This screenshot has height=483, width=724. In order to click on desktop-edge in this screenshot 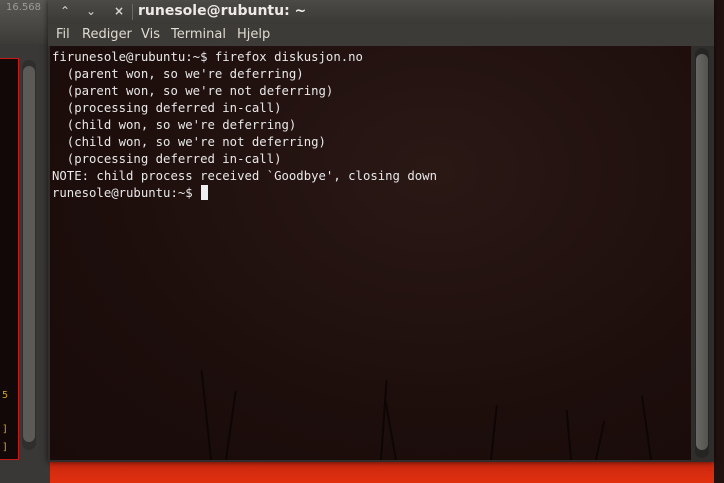, I will do `click(719, 241)`.